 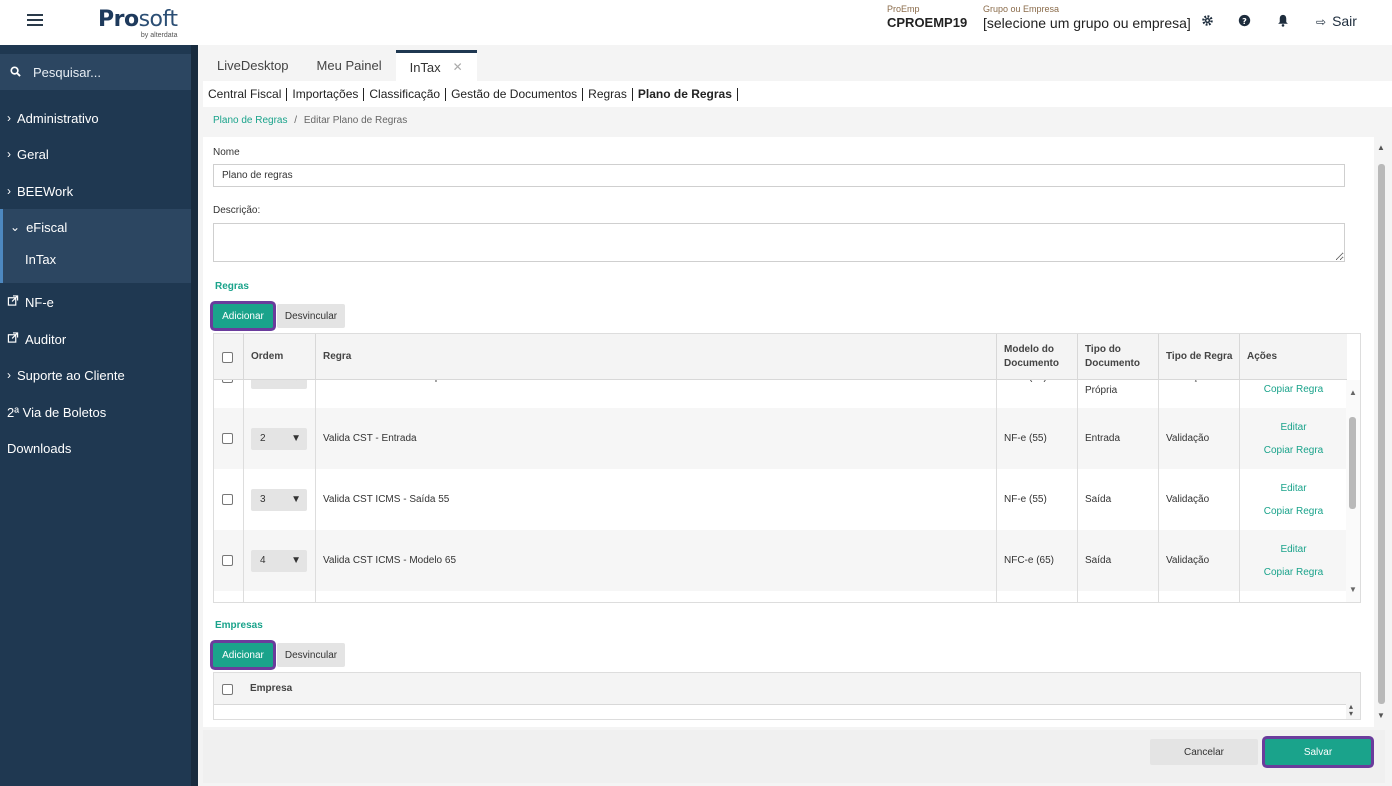 What do you see at coordinates (279, 499) in the screenshot?
I see `order-select: 3 ▼` at bounding box center [279, 499].